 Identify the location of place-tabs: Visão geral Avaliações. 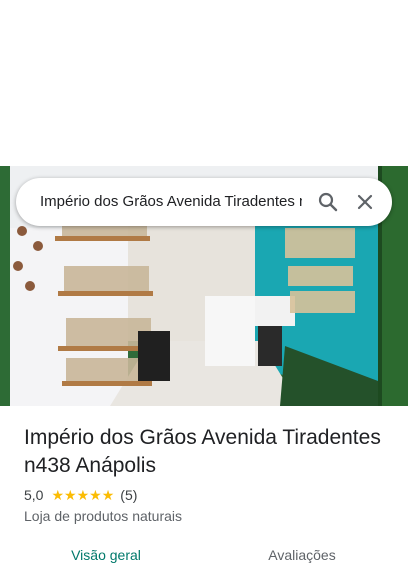
(204, 556).